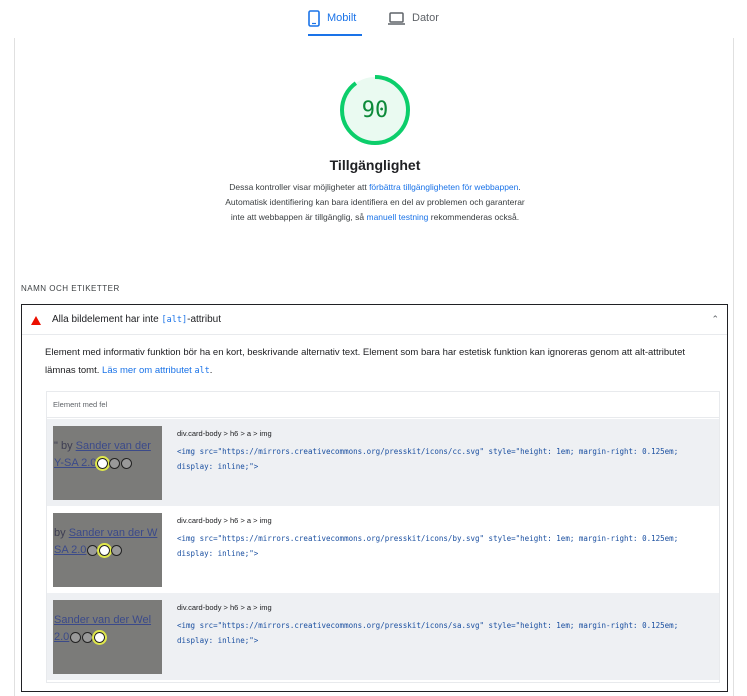  I want to click on smartphone-icon, so click(314, 18).